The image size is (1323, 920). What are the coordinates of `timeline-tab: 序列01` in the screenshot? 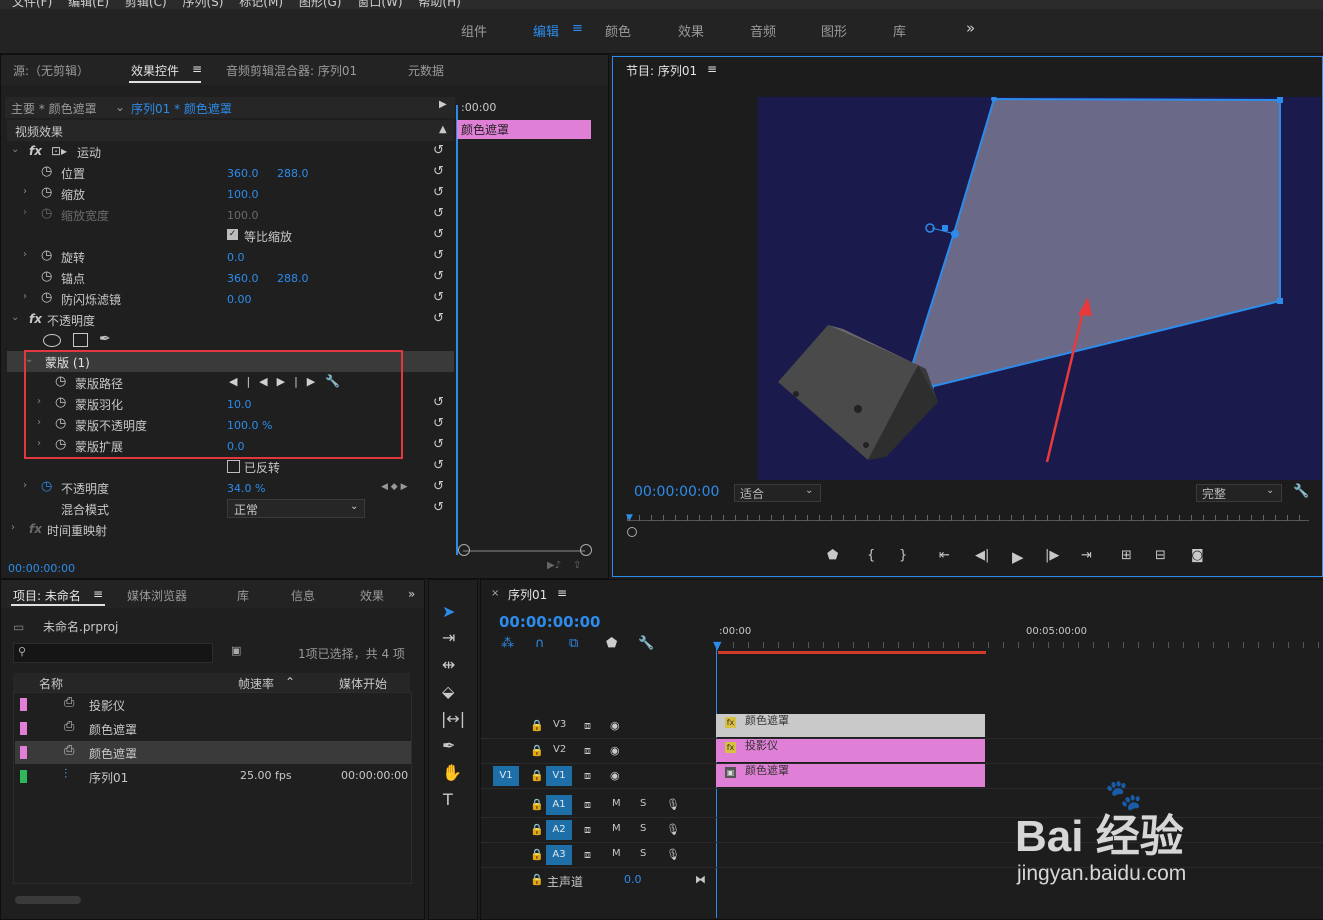 It's located at (527, 594).